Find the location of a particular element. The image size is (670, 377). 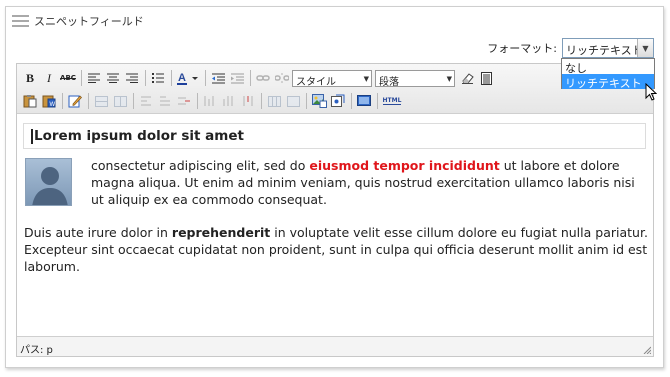

link-icon is located at coordinates (263, 78).